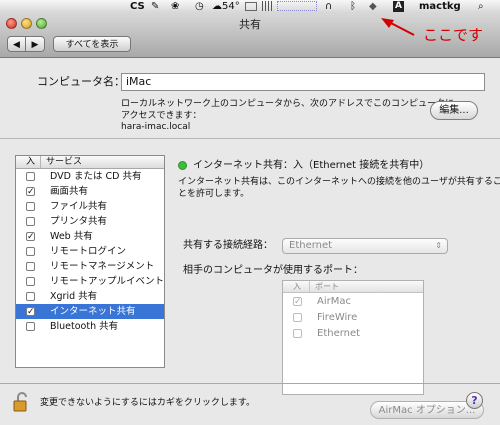 The image size is (500, 425). What do you see at coordinates (311, 165) in the screenshot?
I see `status-text: インターネット共有：入（Ethernet 接続を共有中）` at bounding box center [311, 165].